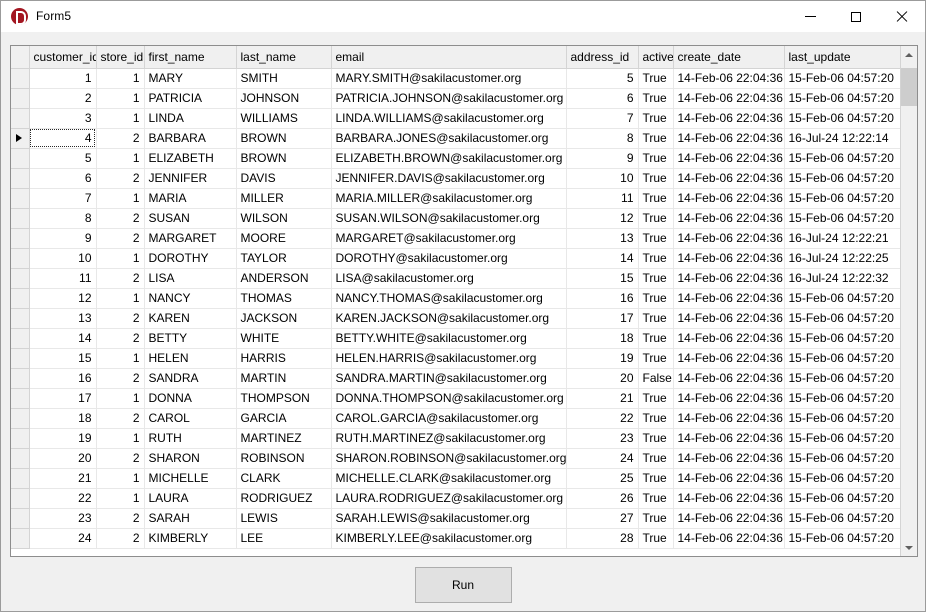  What do you see at coordinates (449, 318) in the screenshot?
I see `cell-email: KAREN.JACKSON@sakilacustomer.org` at bounding box center [449, 318].